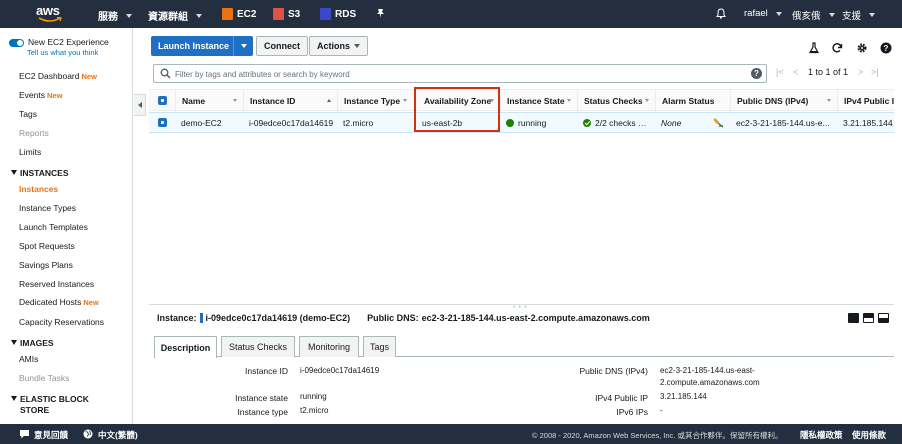 This screenshot has height=444, width=902. I want to click on sidebar-item-limits: Limits, so click(30, 152).